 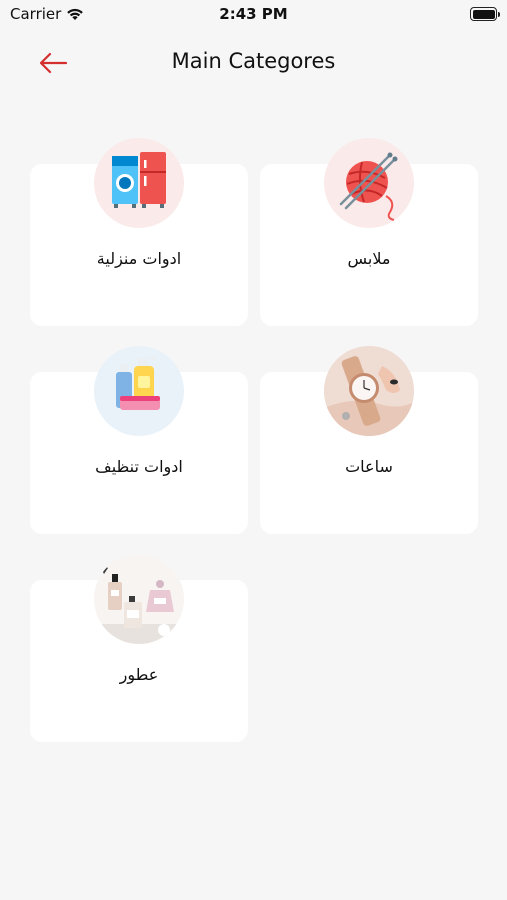 I want to click on page-title: Main Categores, so click(x=253, y=61).